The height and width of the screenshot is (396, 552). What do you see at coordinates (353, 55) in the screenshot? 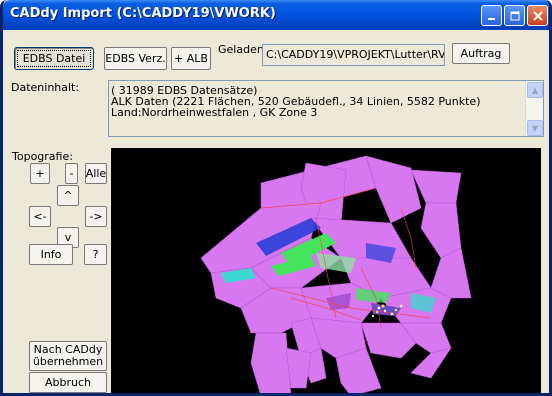
I see `geladen-path-field: C:\CADDY19\VPROJEKT\Lutter\RVF` at bounding box center [353, 55].